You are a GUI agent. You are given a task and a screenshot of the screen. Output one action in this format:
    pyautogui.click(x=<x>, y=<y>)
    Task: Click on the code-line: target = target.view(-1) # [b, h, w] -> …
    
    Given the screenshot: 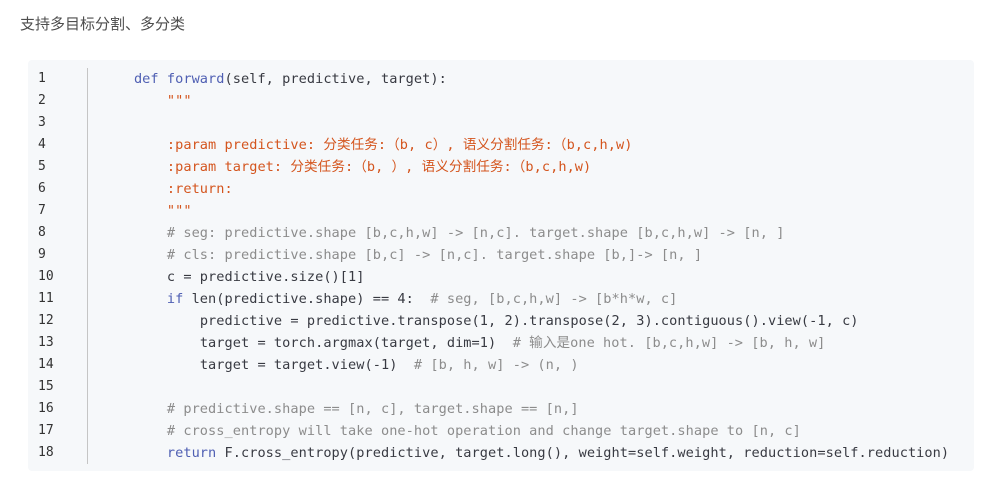 What is the action you would take?
    pyautogui.click(x=535, y=365)
    